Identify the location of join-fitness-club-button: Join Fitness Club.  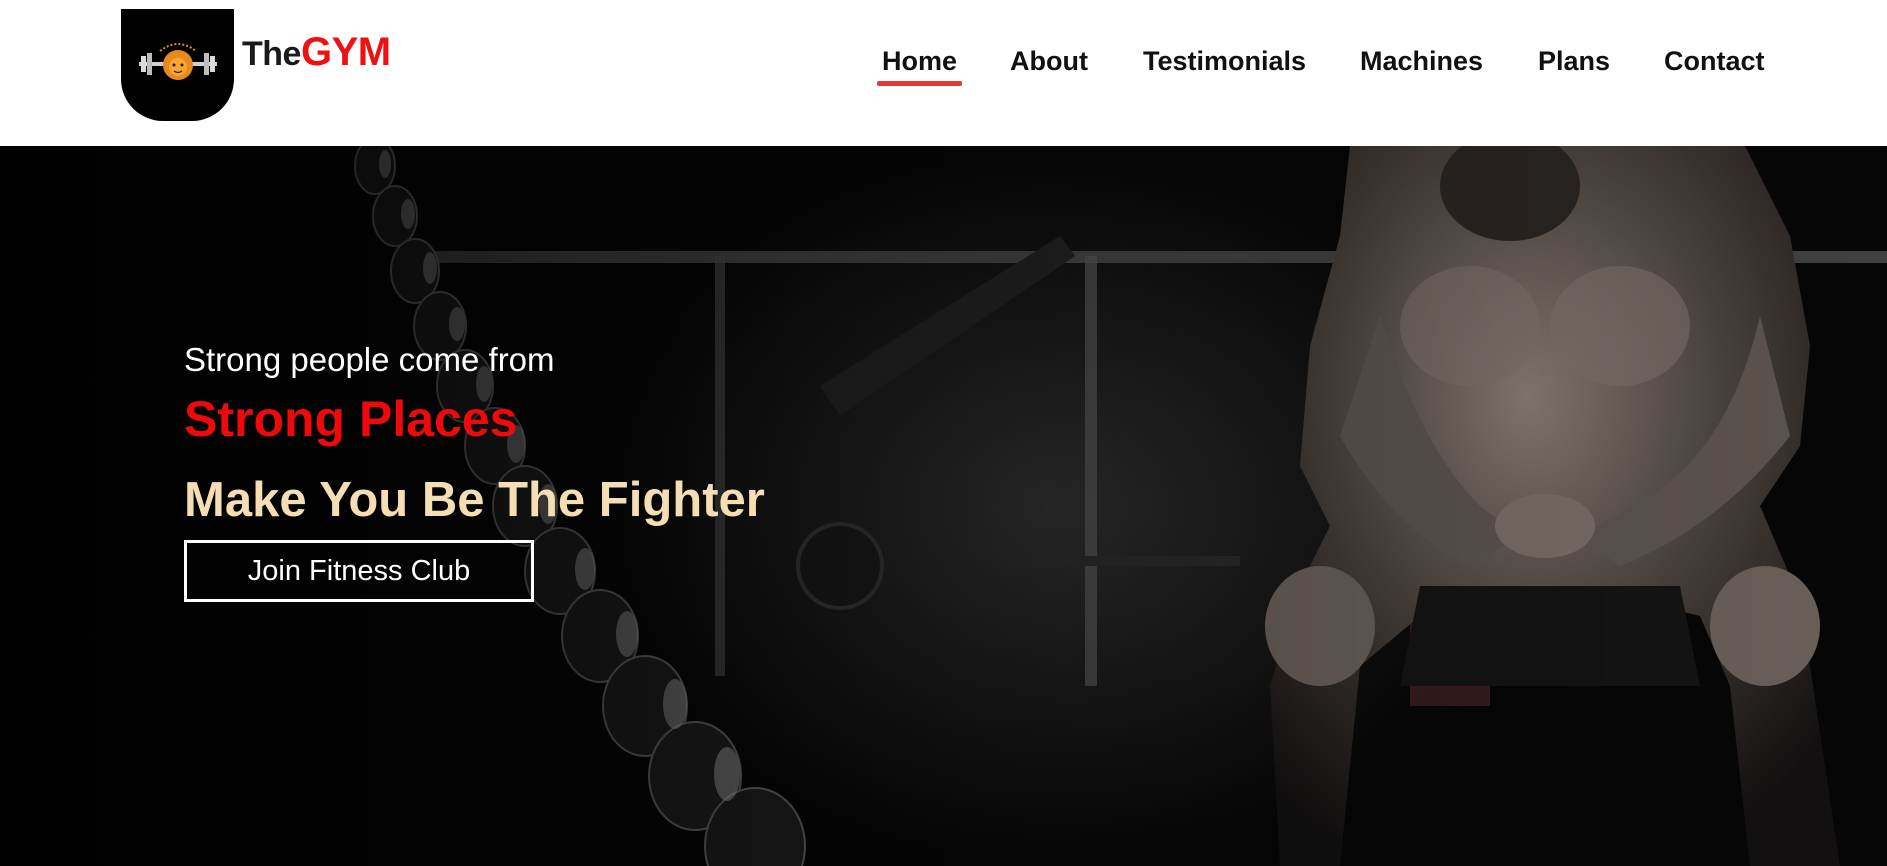
(359, 571).